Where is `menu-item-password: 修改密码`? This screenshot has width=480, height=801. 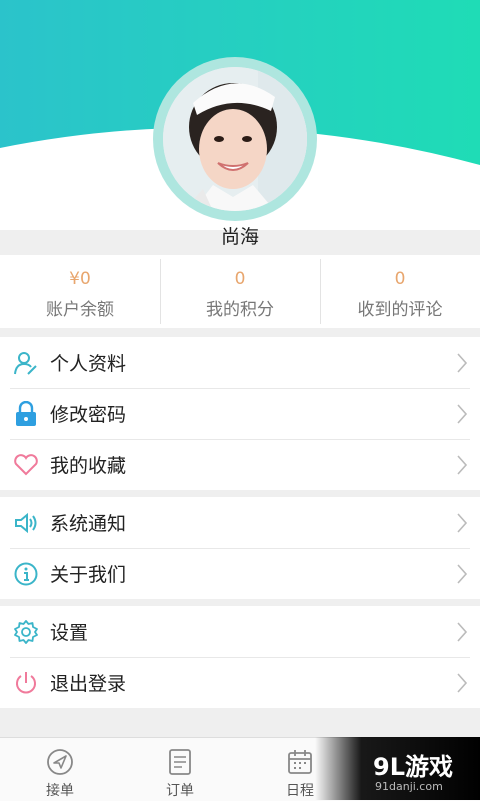 menu-item-password: 修改密码 is located at coordinates (240, 413).